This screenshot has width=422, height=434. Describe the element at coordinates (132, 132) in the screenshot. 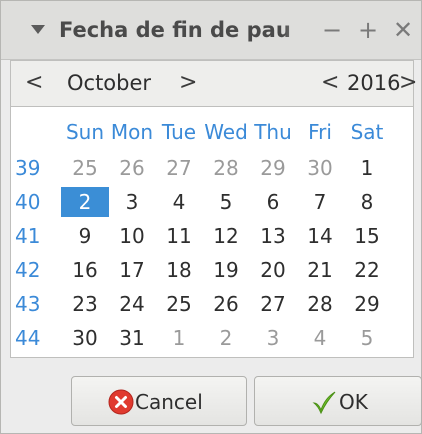

I see `day-name-mon: Mon` at that location.